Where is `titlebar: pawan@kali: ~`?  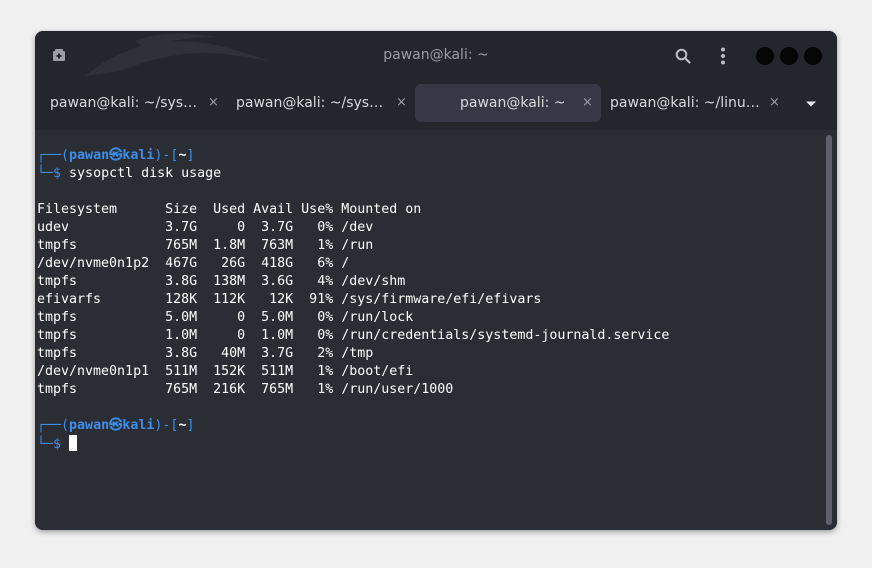 titlebar: pawan@kali: ~ is located at coordinates (436, 55).